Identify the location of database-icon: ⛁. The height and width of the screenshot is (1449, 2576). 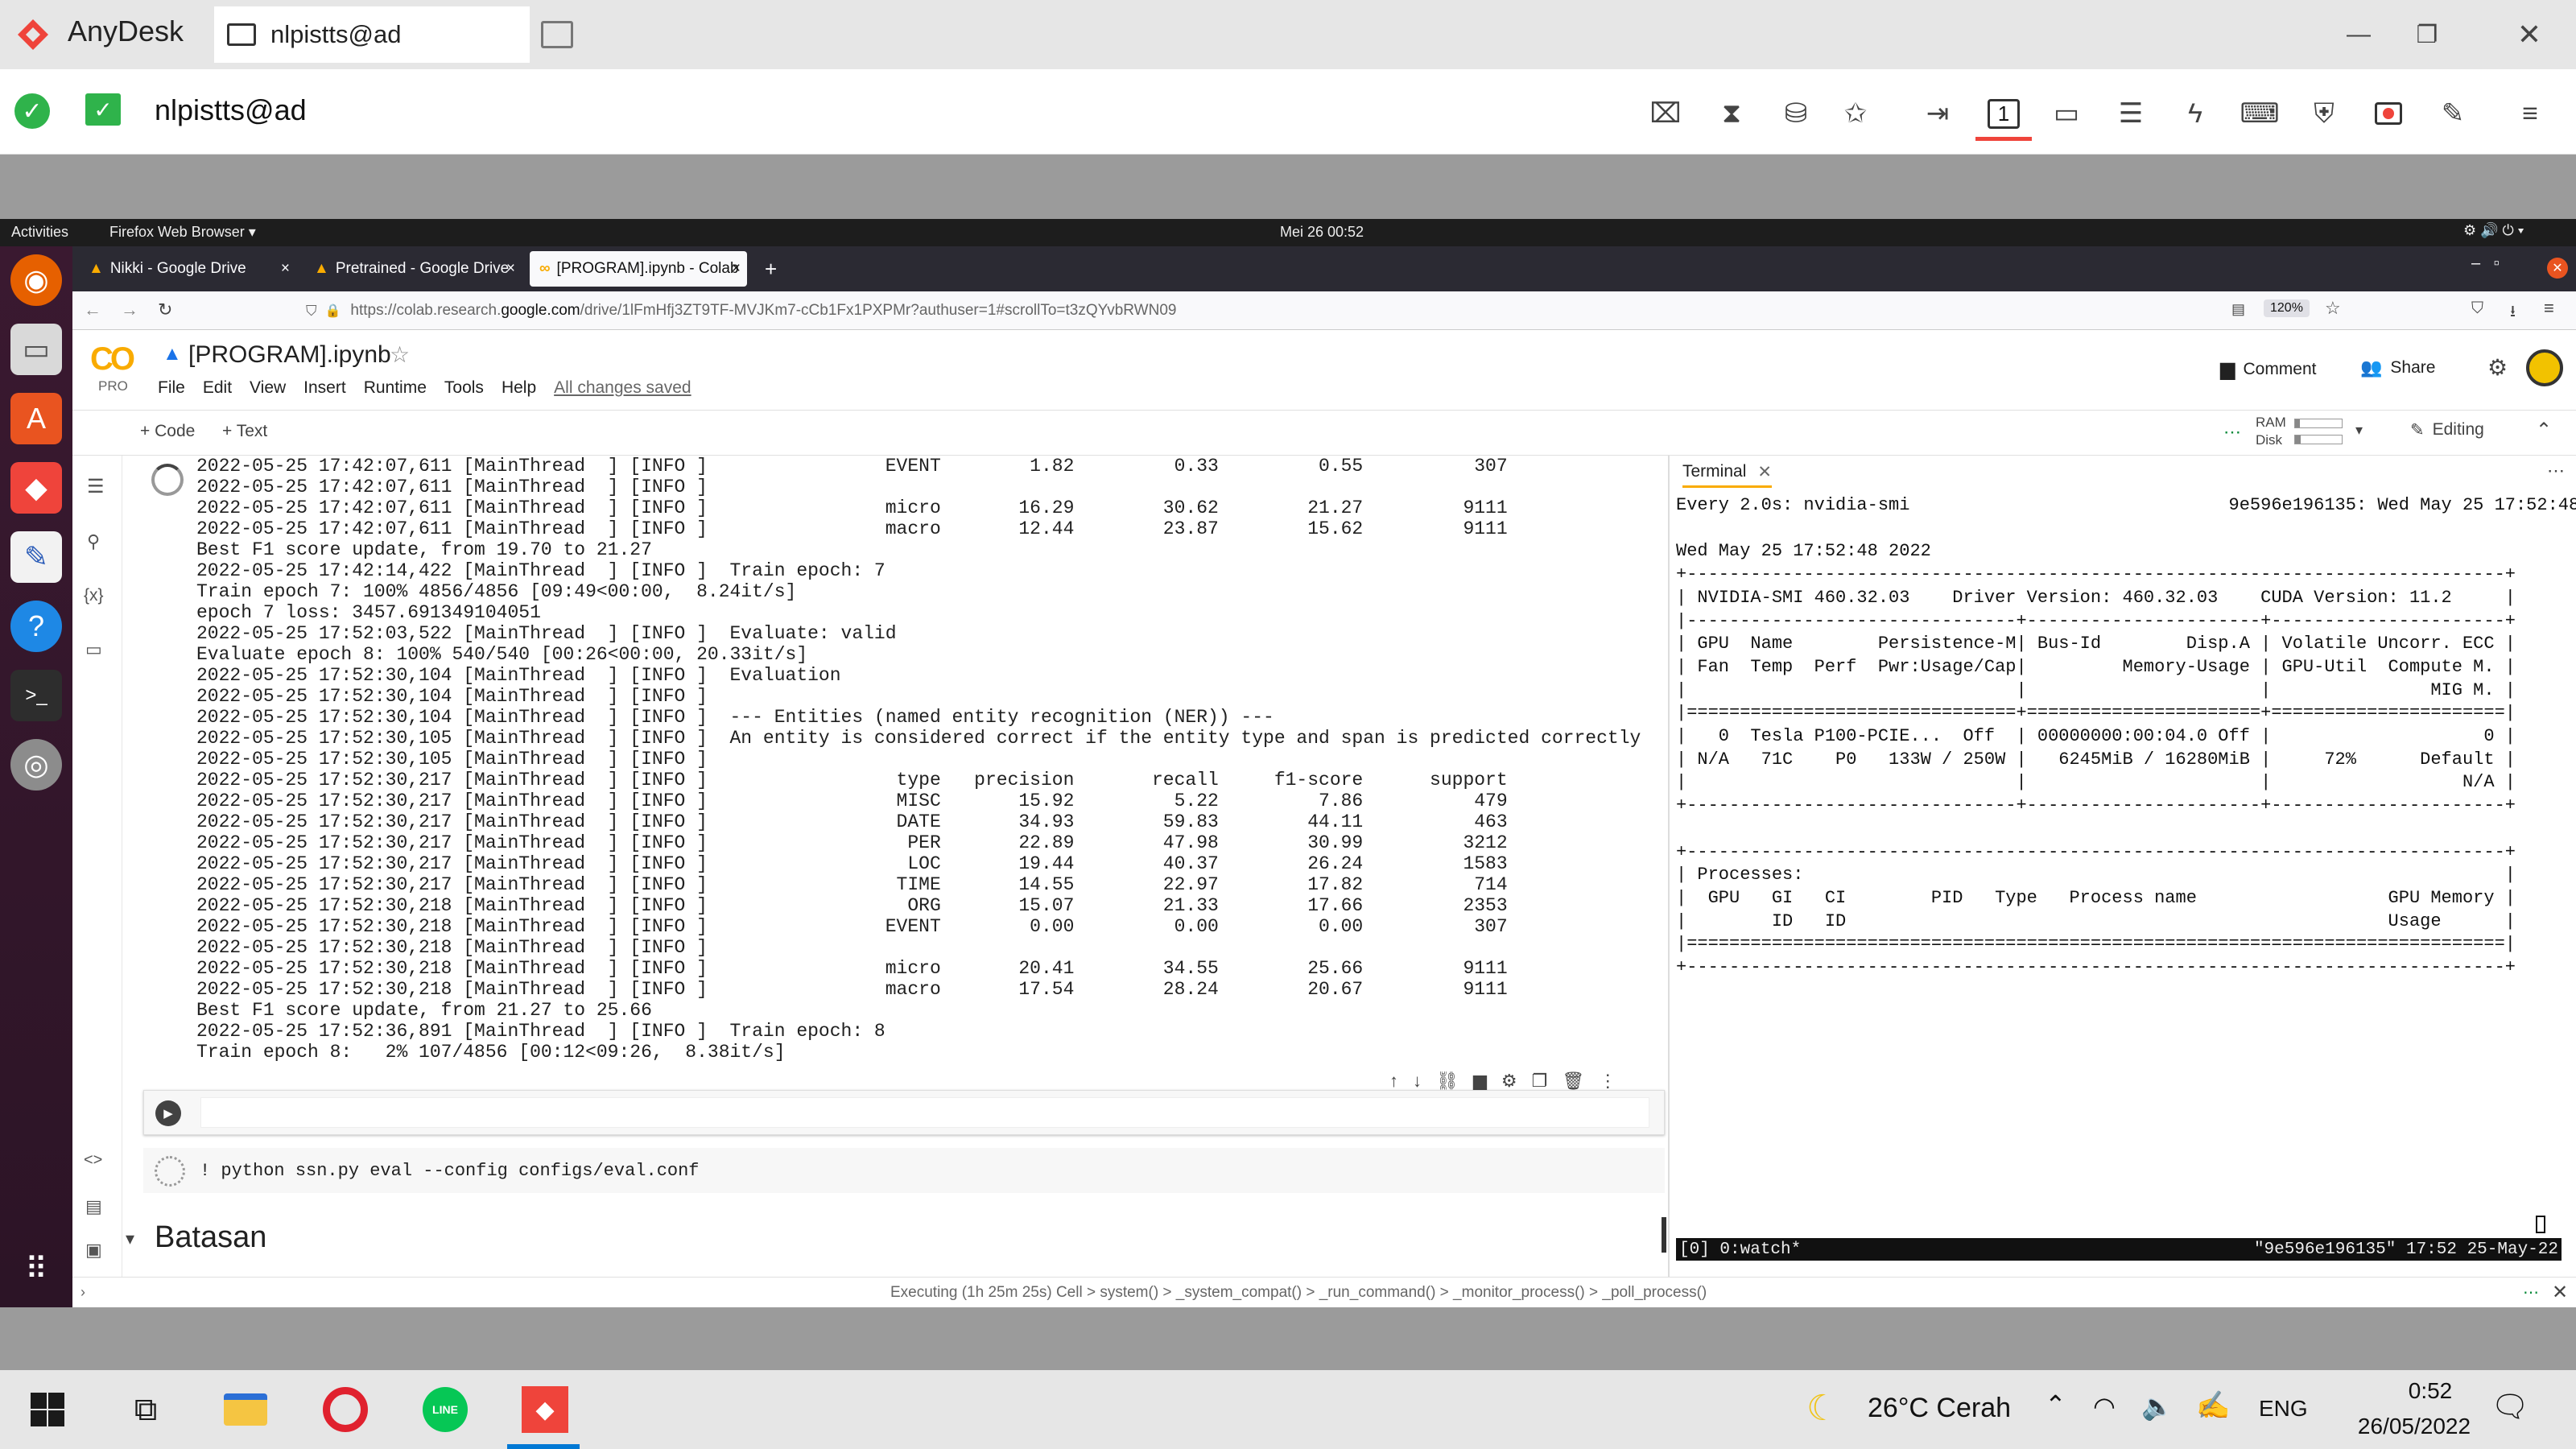
(1795, 113).